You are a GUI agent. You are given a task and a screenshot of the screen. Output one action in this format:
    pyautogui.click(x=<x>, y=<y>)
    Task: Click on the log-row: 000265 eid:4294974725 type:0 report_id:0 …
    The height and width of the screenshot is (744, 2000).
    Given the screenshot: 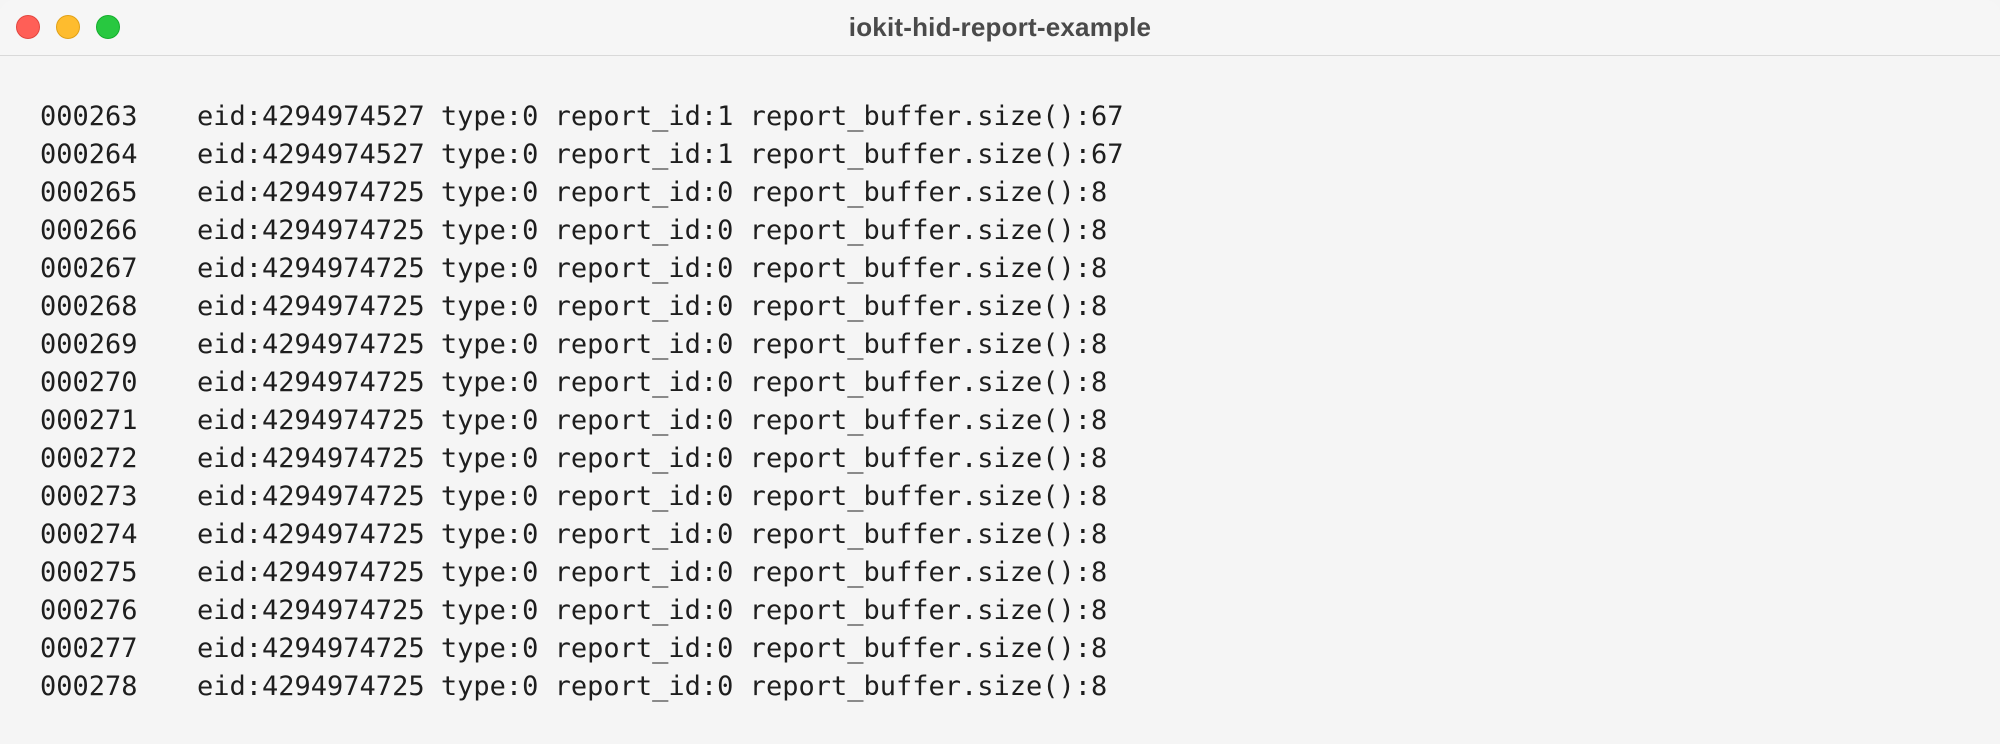 What is the action you would take?
    pyautogui.click(x=582, y=193)
    